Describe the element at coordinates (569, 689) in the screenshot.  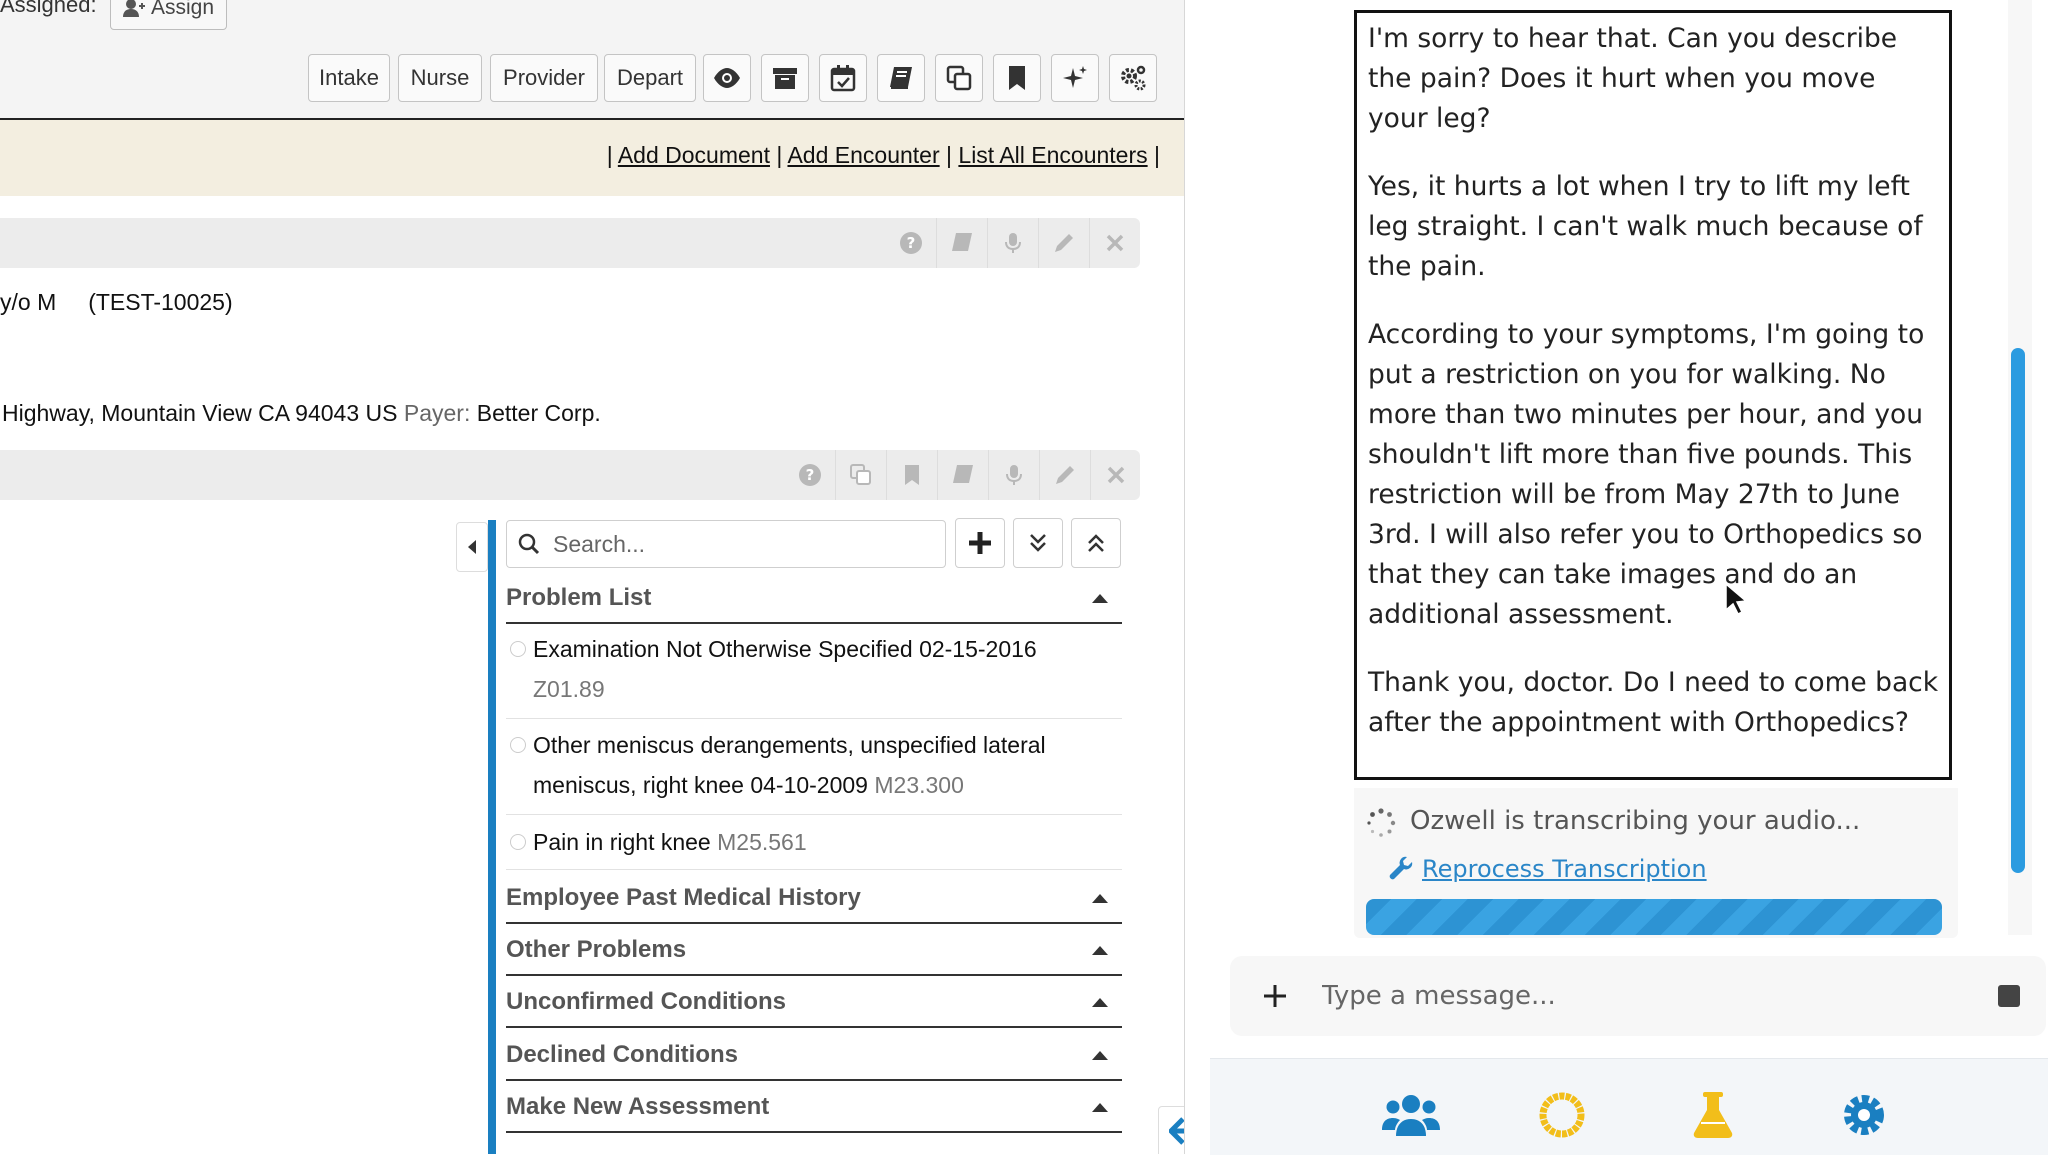
I see `problem-code: Z01.89` at that location.